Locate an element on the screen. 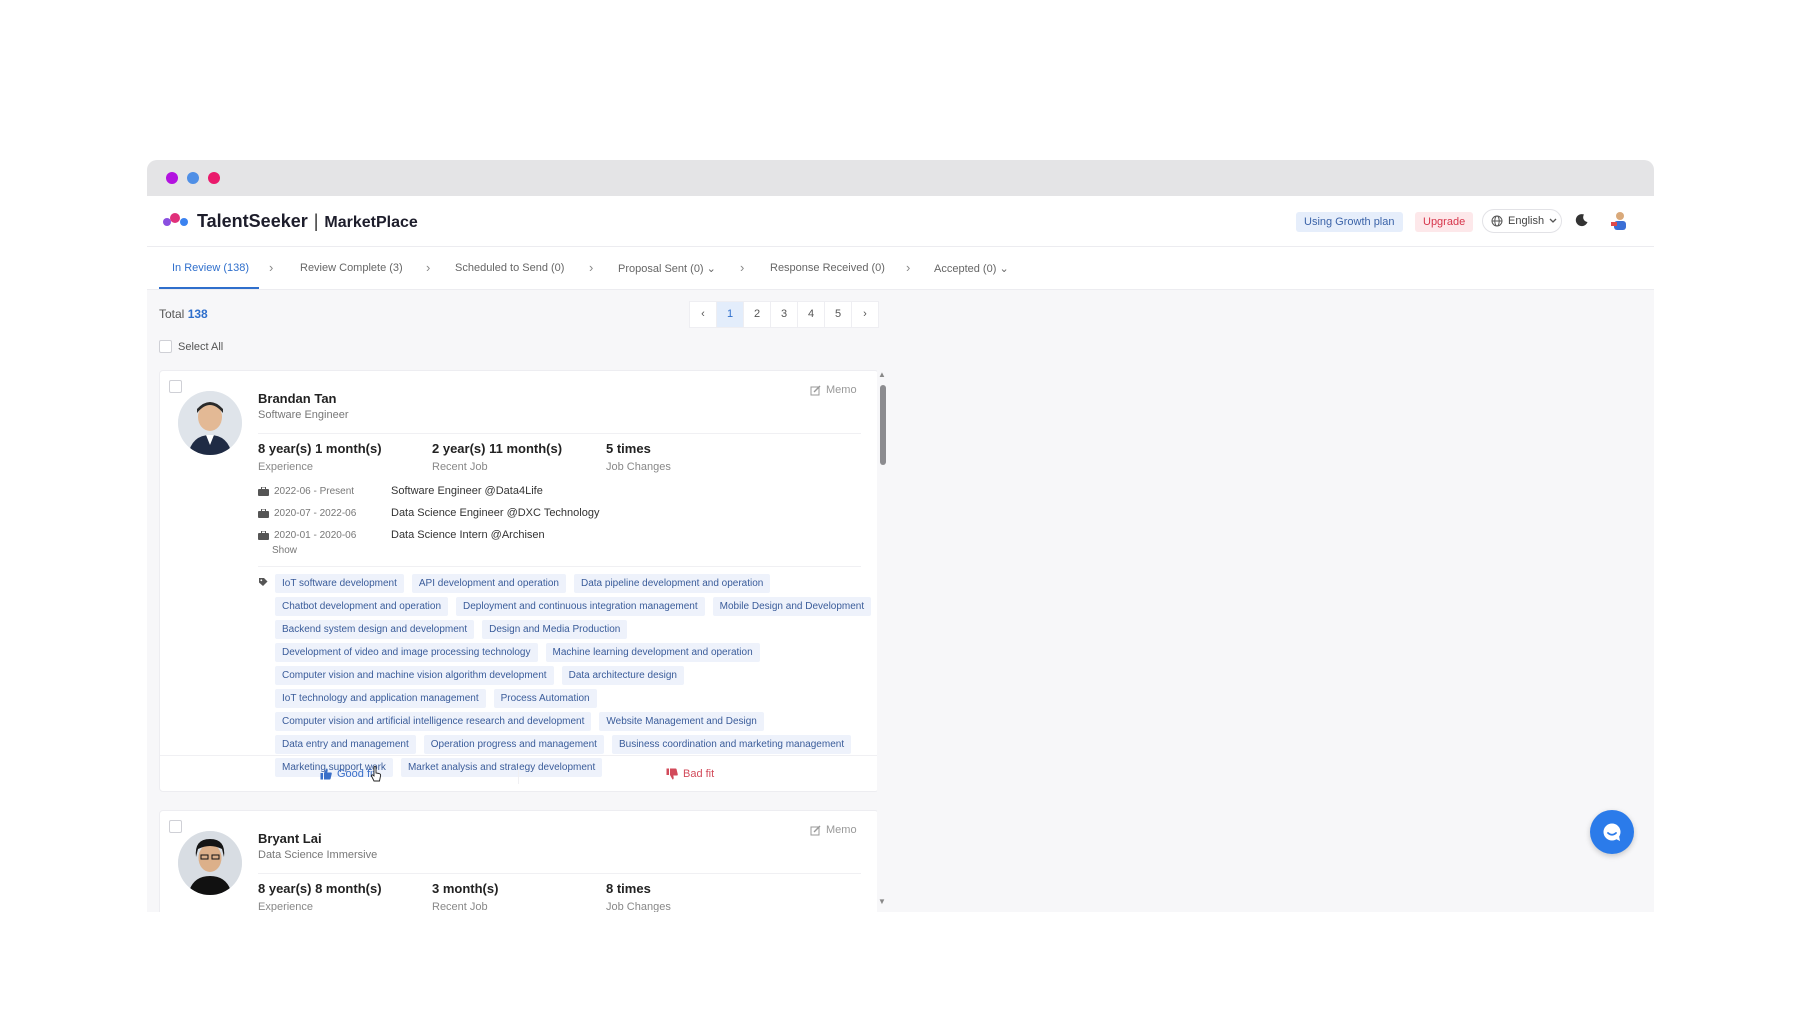 This screenshot has width=1800, height=1011. list-scrollbar-thumb is located at coordinates (883, 425).